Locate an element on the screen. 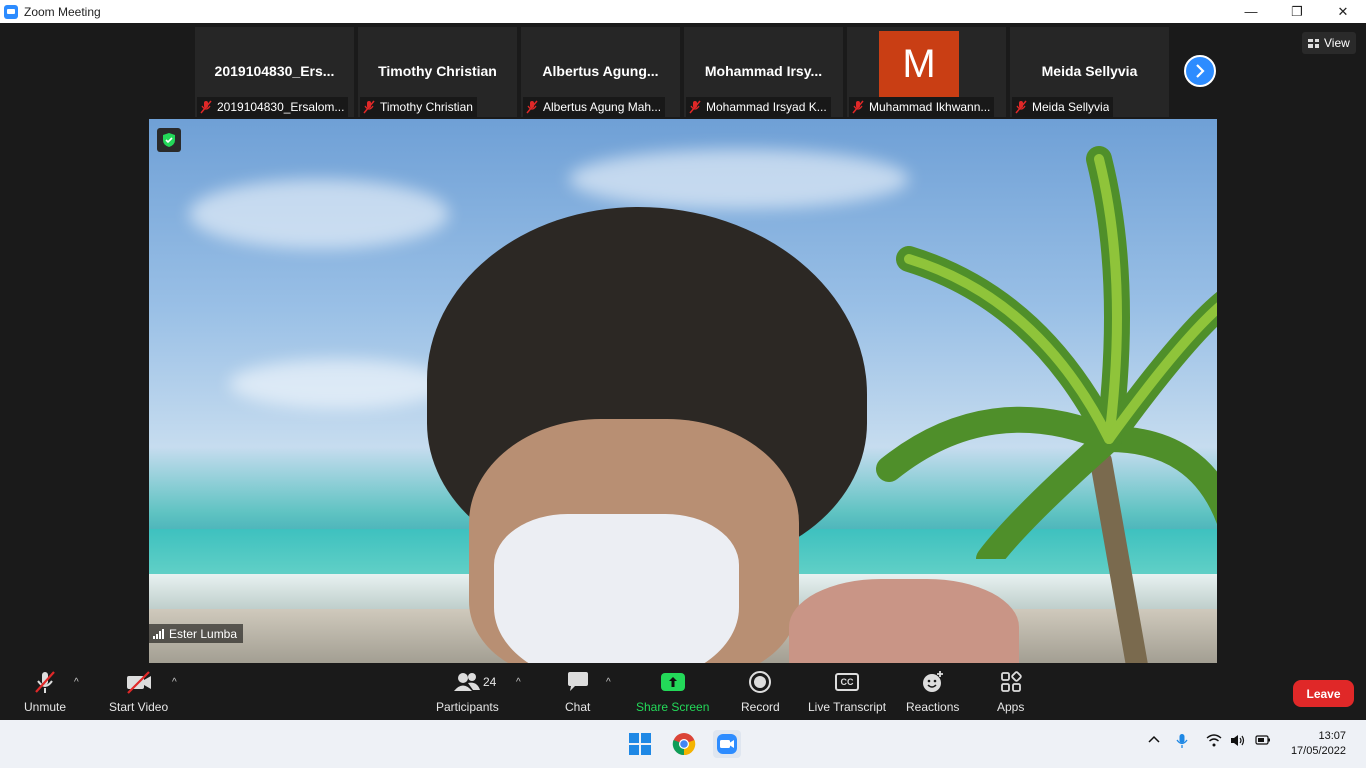 This screenshot has width=1366, height=768. unmute-label: Unmute is located at coordinates (45, 707).